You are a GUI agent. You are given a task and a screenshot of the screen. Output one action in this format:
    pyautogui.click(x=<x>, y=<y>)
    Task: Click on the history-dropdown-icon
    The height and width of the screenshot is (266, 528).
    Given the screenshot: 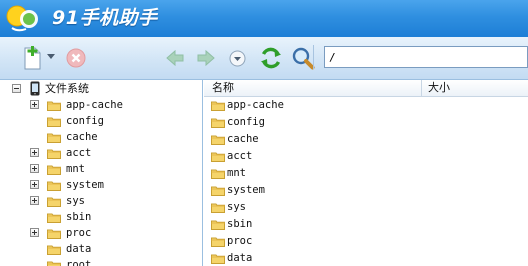 What is the action you would take?
    pyautogui.click(x=237, y=58)
    